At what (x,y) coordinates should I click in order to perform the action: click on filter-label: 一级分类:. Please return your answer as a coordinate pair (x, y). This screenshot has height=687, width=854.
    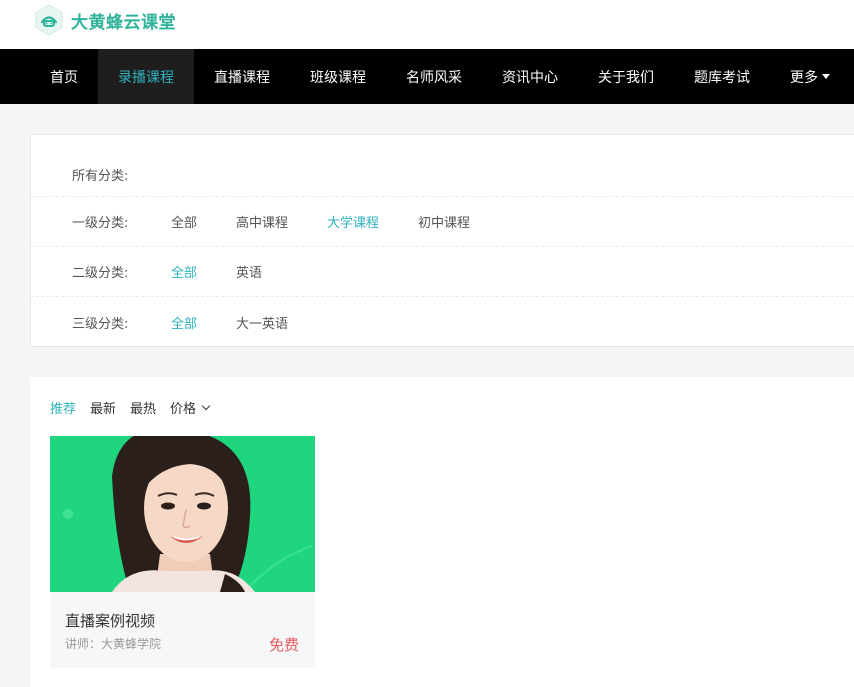
    Looking at the image, I should click on (100, 223).